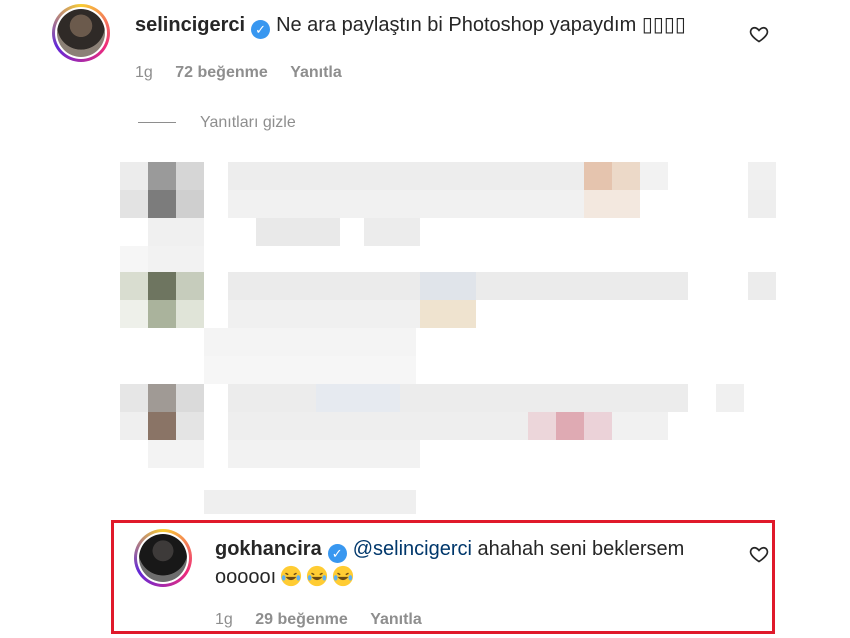  I want to click on comment-text-line-2: oooooı, so click(284, 577).